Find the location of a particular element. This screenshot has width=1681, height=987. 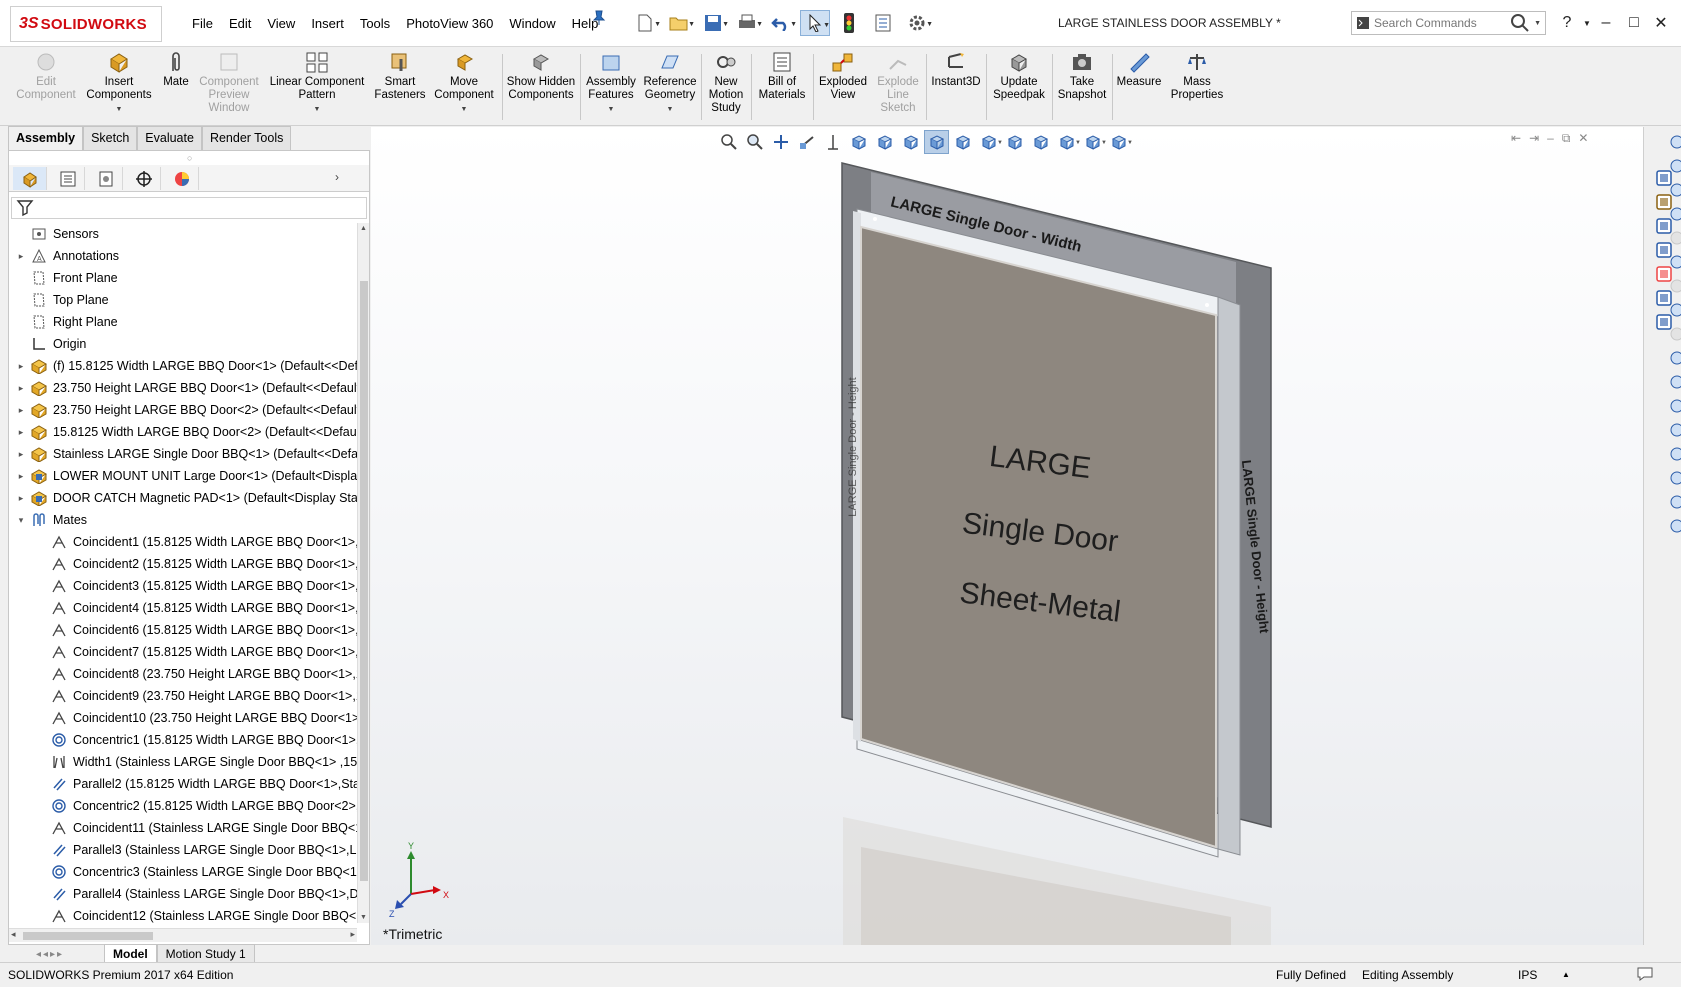

smart-fasteners-button: Smart Fasteners is located at coordinates (400, 76).